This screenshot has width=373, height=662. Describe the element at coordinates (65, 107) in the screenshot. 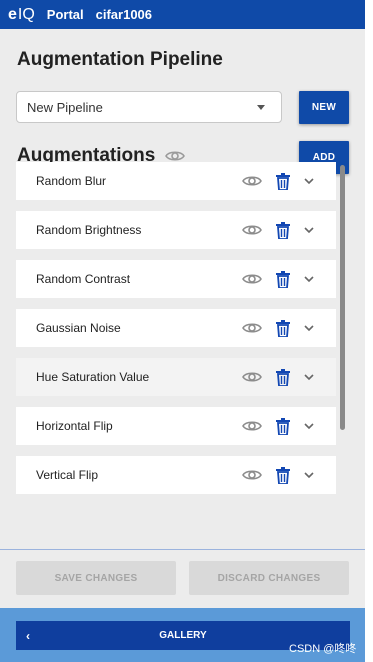

I see `pipeline-select-value: New Pipeline` at that location.